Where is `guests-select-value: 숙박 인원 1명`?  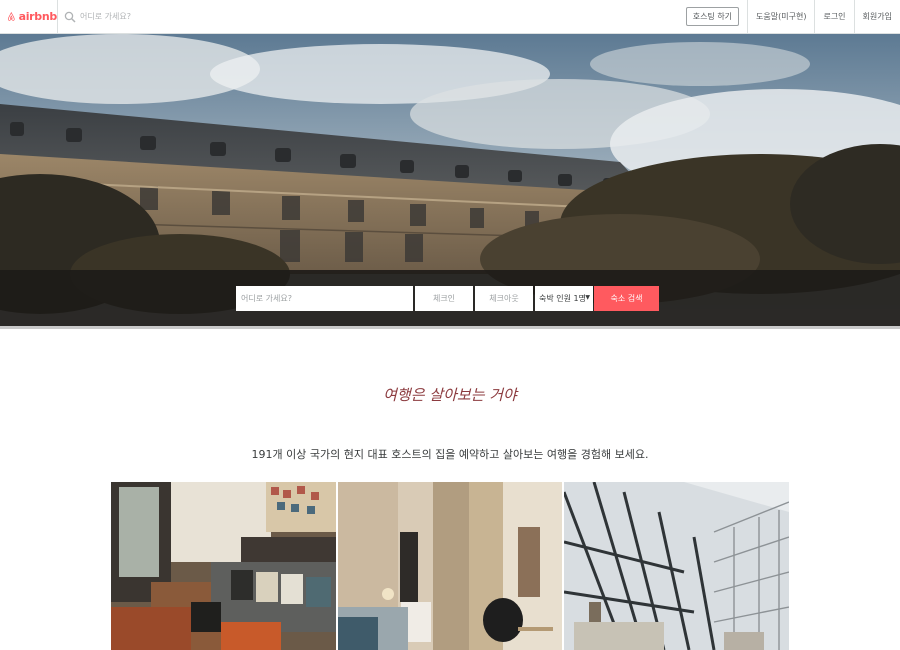
guests-select-value: 숙박 인원 1명 is located at coordinates (562, 298).